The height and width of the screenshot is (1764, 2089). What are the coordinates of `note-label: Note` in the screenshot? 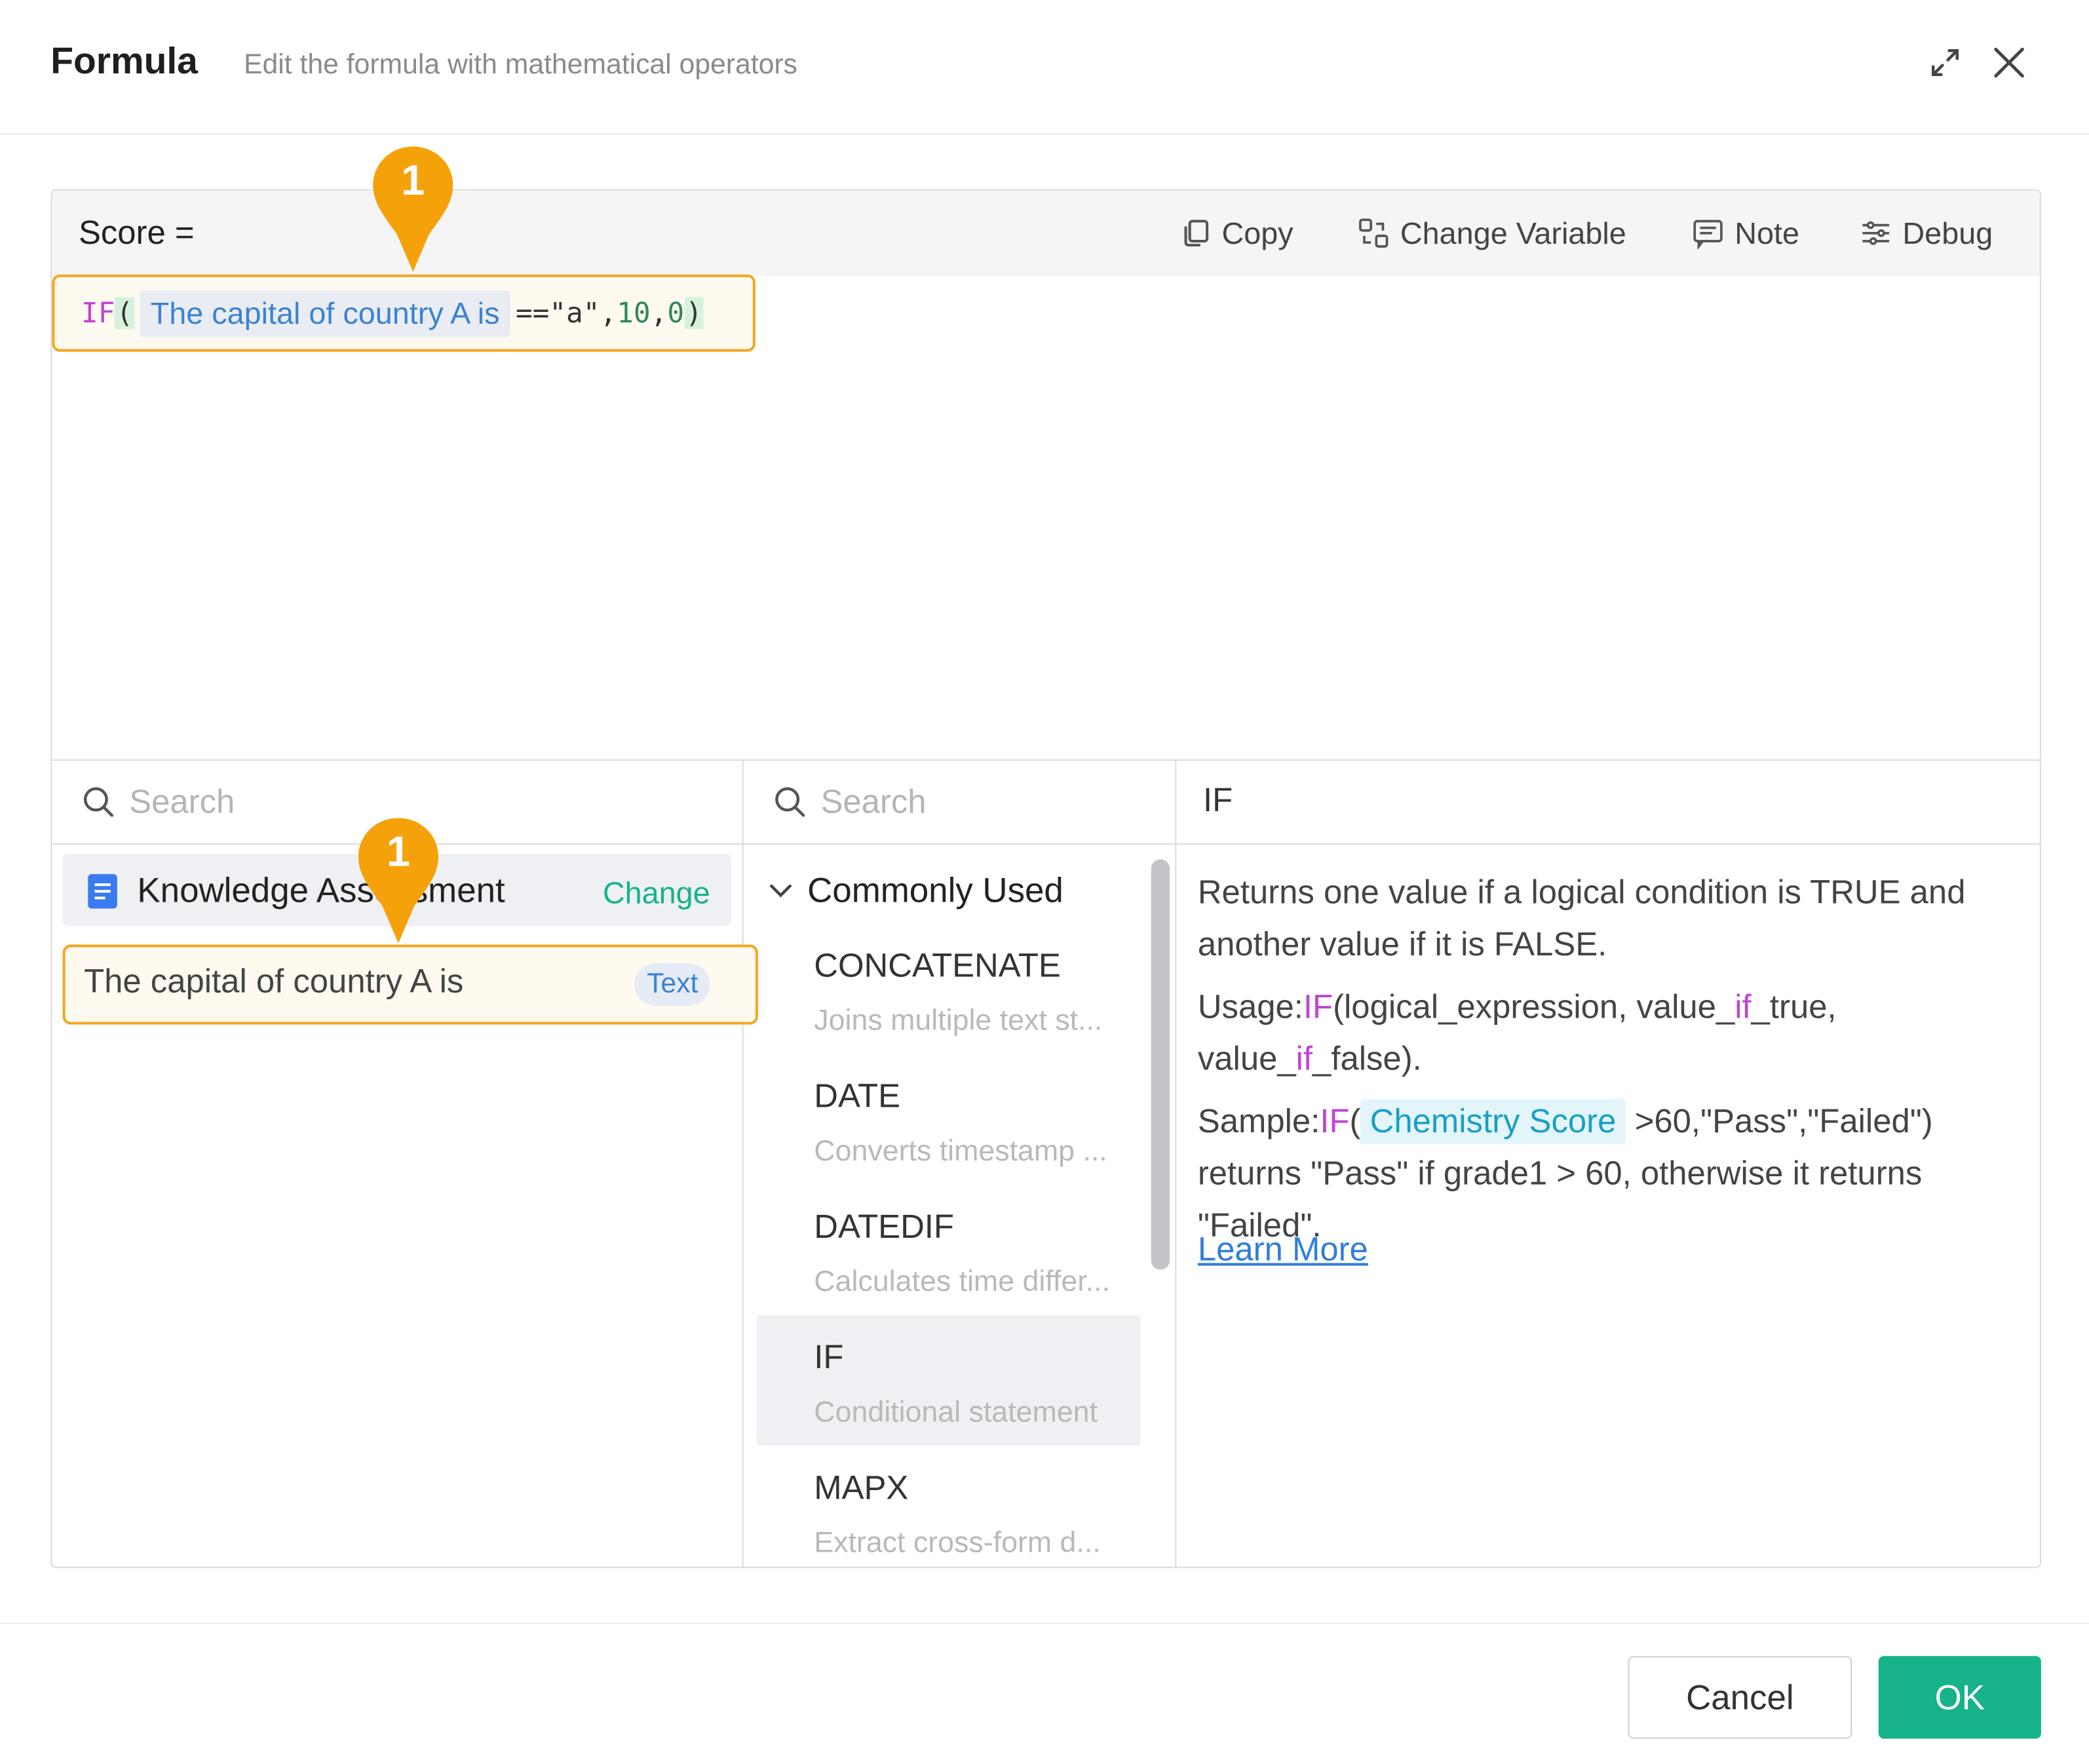 It's located at (1767, 233).